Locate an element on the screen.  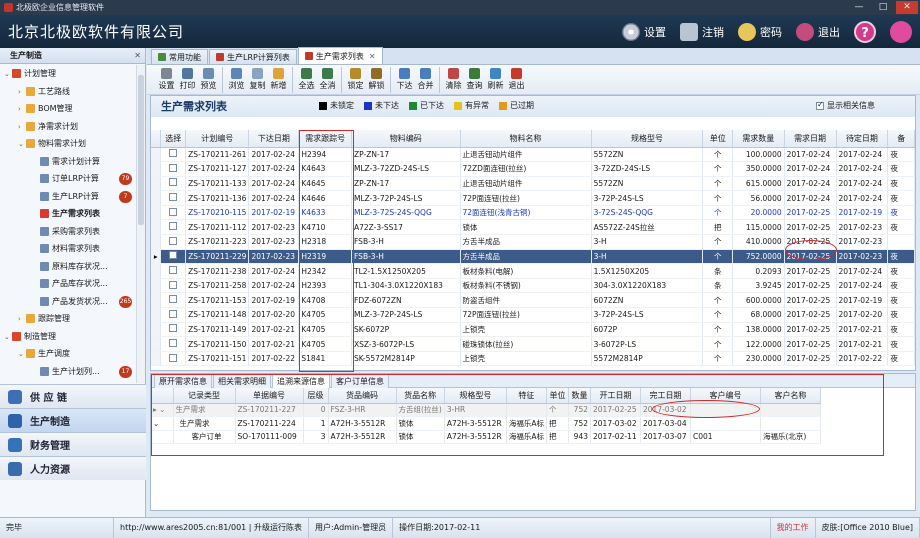
toolbar-button: 打印 is located at coordinates (187, 80).